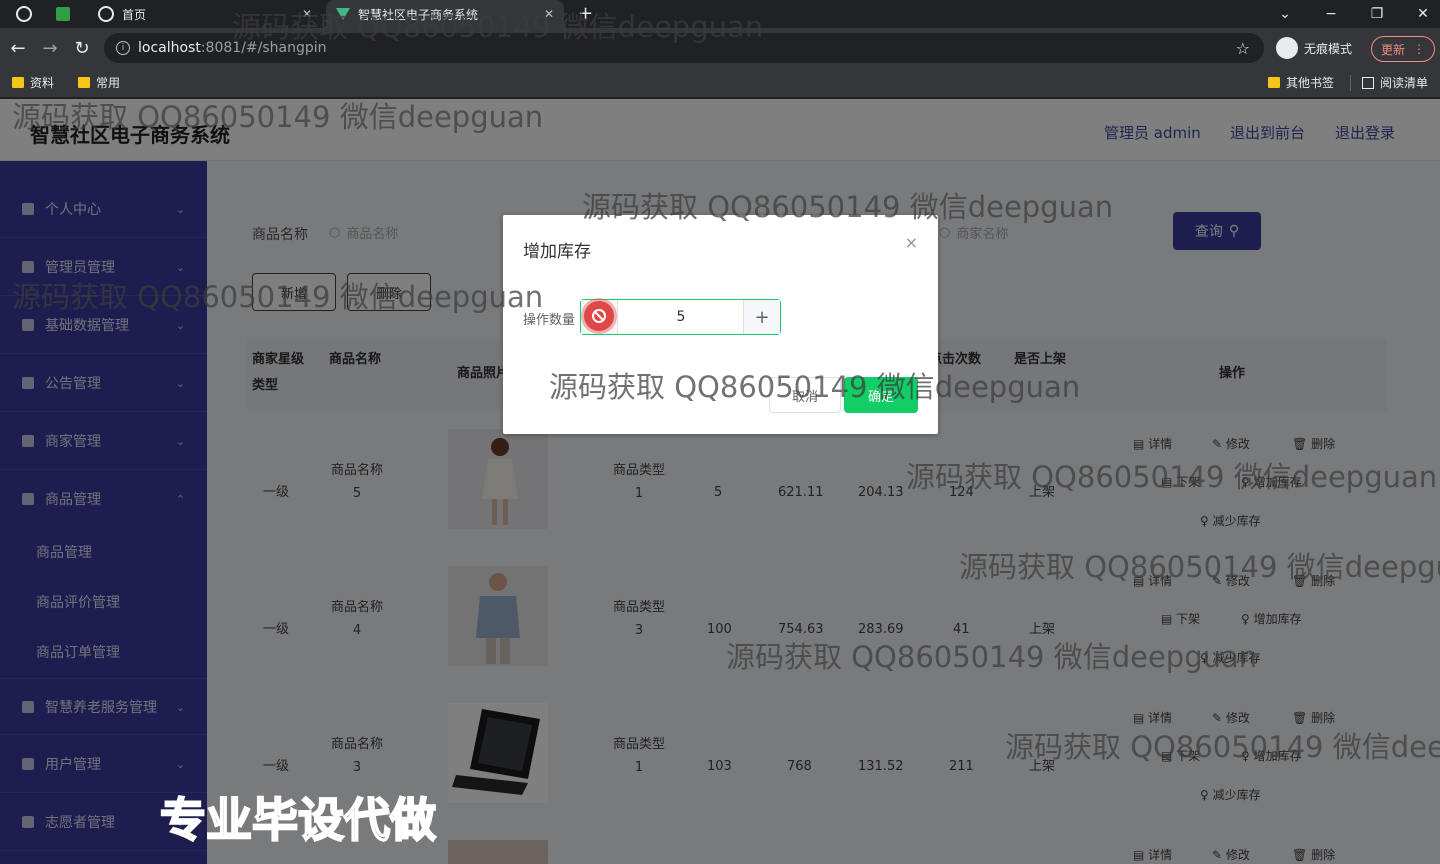 The image size is (1440, 864). What do you see at coordinates (24, 14) in the screenshot?
I see `browser-globe-icon` at bounding box center [24, 14].